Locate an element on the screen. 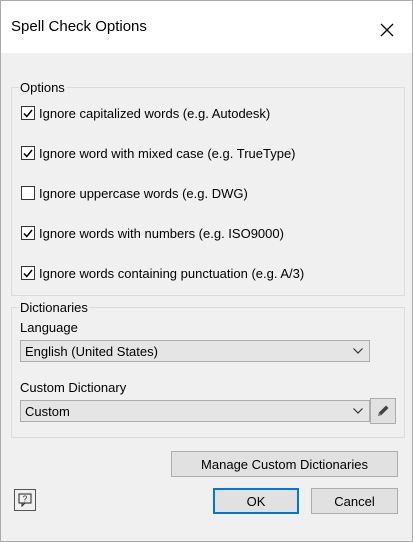 This screenshot has width=413, height=542. ok-button: OK is located at coordinates (256, 501).